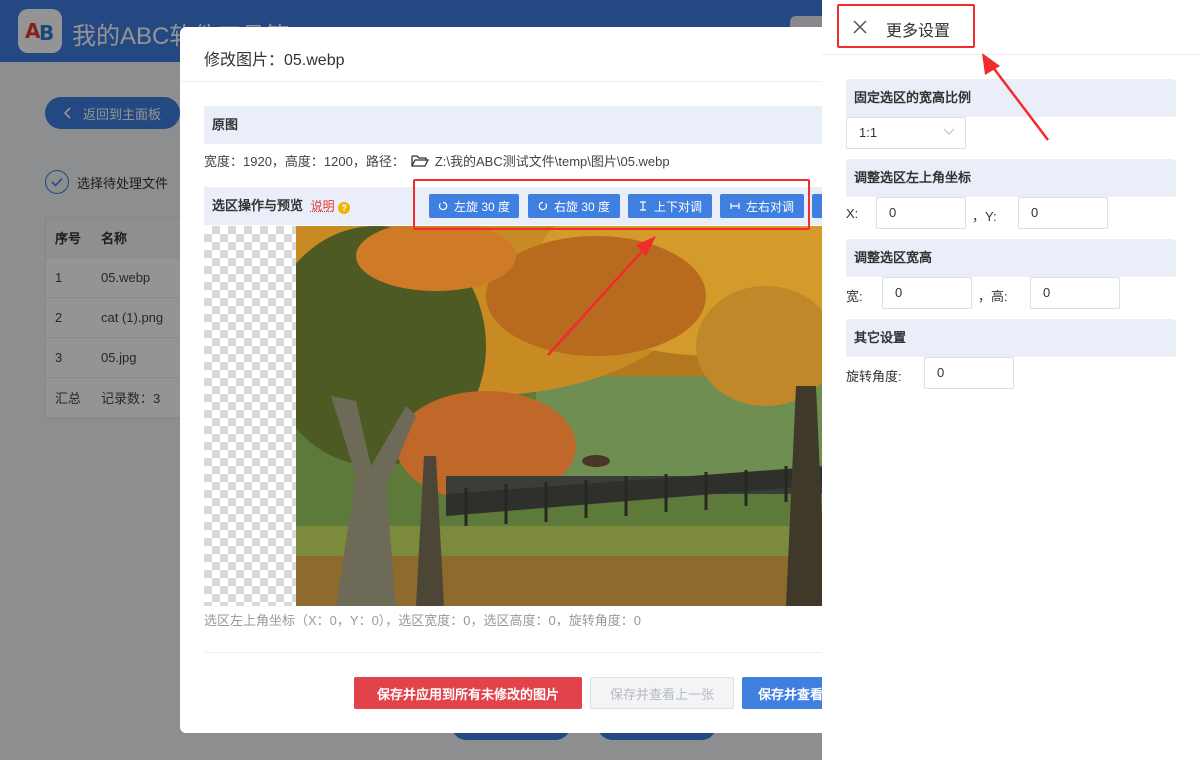 The height and width of the screenshot is (760, 1200). What do you see at coordinates (323, 206) in the screenshot?
I see `help-link: 说明` at bounding box center [323, 206].